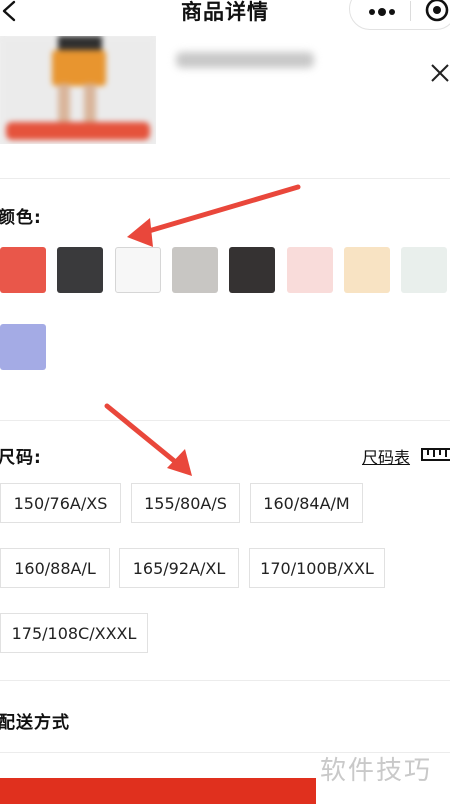 This screenshot has height=804, width=450. Describe the element at coordinates (80, 270) in the screenshot. I see `color-swatch-dark-gray` at that location.